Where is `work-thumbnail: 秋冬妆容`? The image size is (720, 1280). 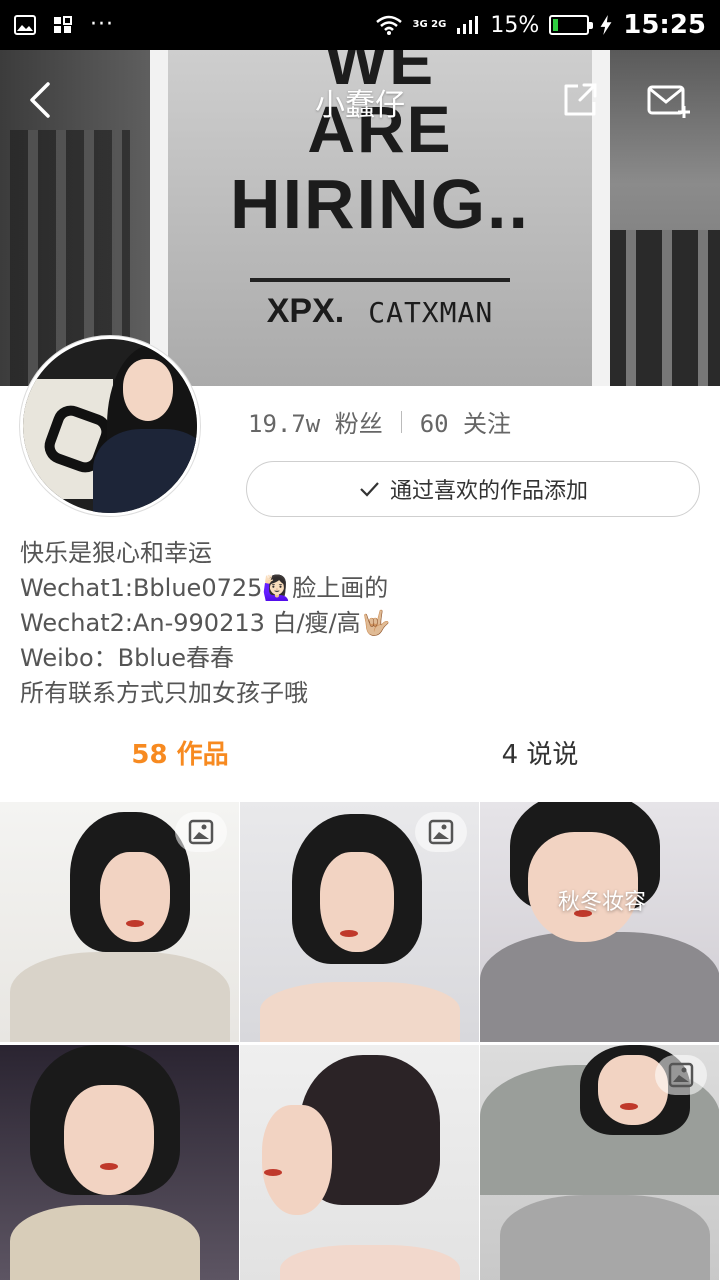 work-thumbnail: 秋冬妆容 is located at coordinates (600, 922).